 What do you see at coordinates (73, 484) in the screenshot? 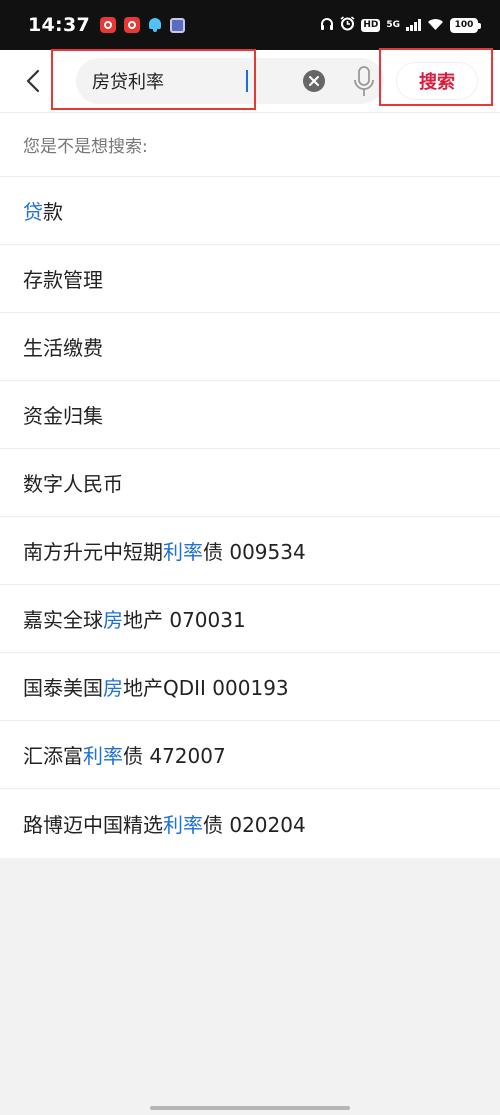
I see `suggestion-text: 数字人民币` at bounding box center [73, 484].